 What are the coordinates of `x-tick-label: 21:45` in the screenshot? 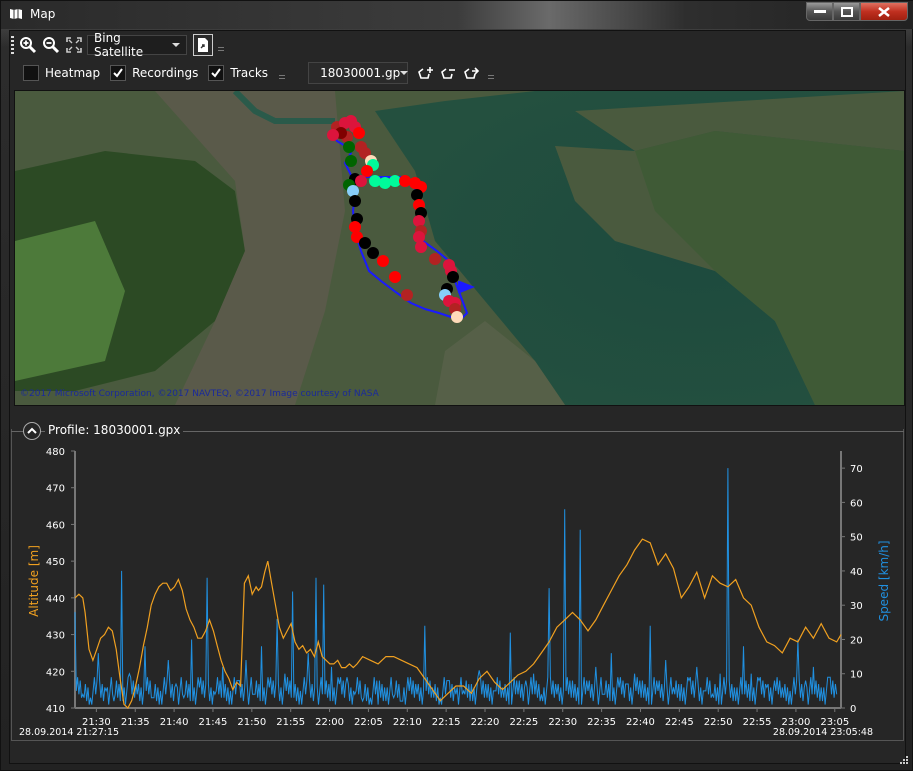 It's located at (213, 722).